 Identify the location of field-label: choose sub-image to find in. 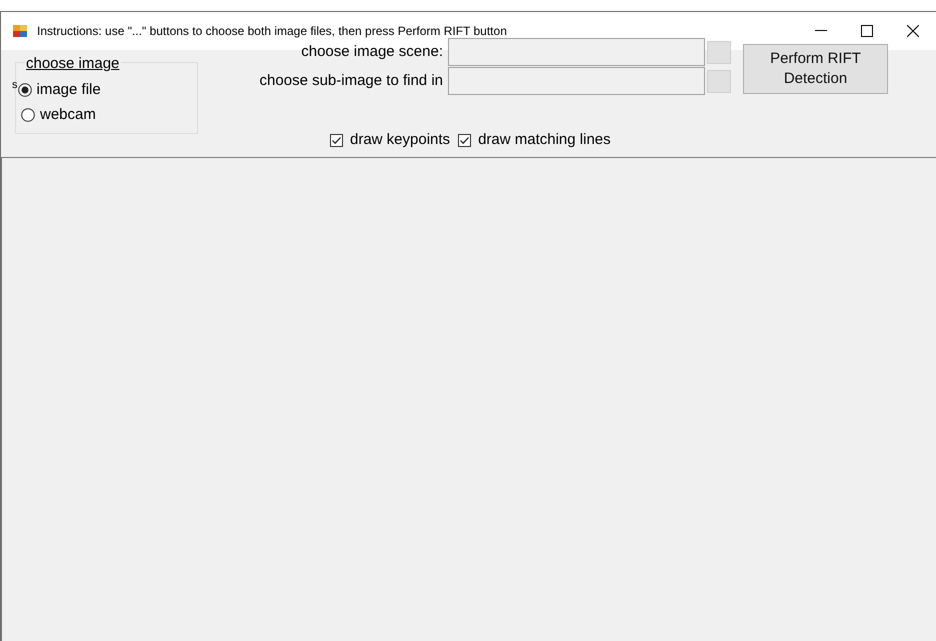
(351, 80).